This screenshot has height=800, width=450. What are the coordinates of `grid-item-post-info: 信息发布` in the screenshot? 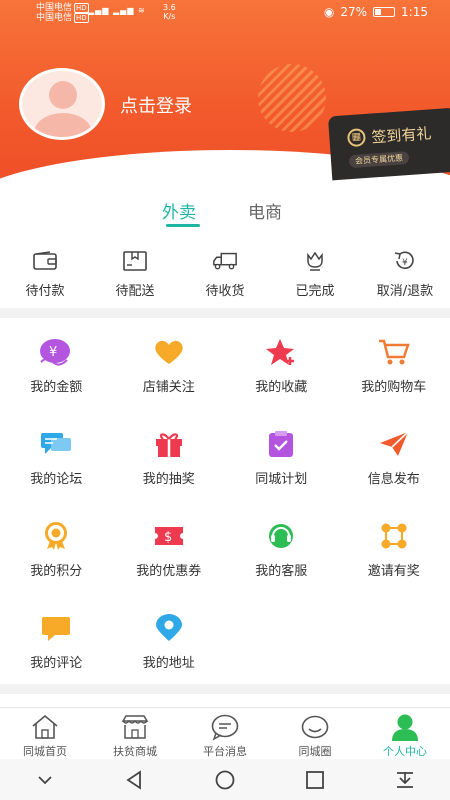 It's located at (394, 466).